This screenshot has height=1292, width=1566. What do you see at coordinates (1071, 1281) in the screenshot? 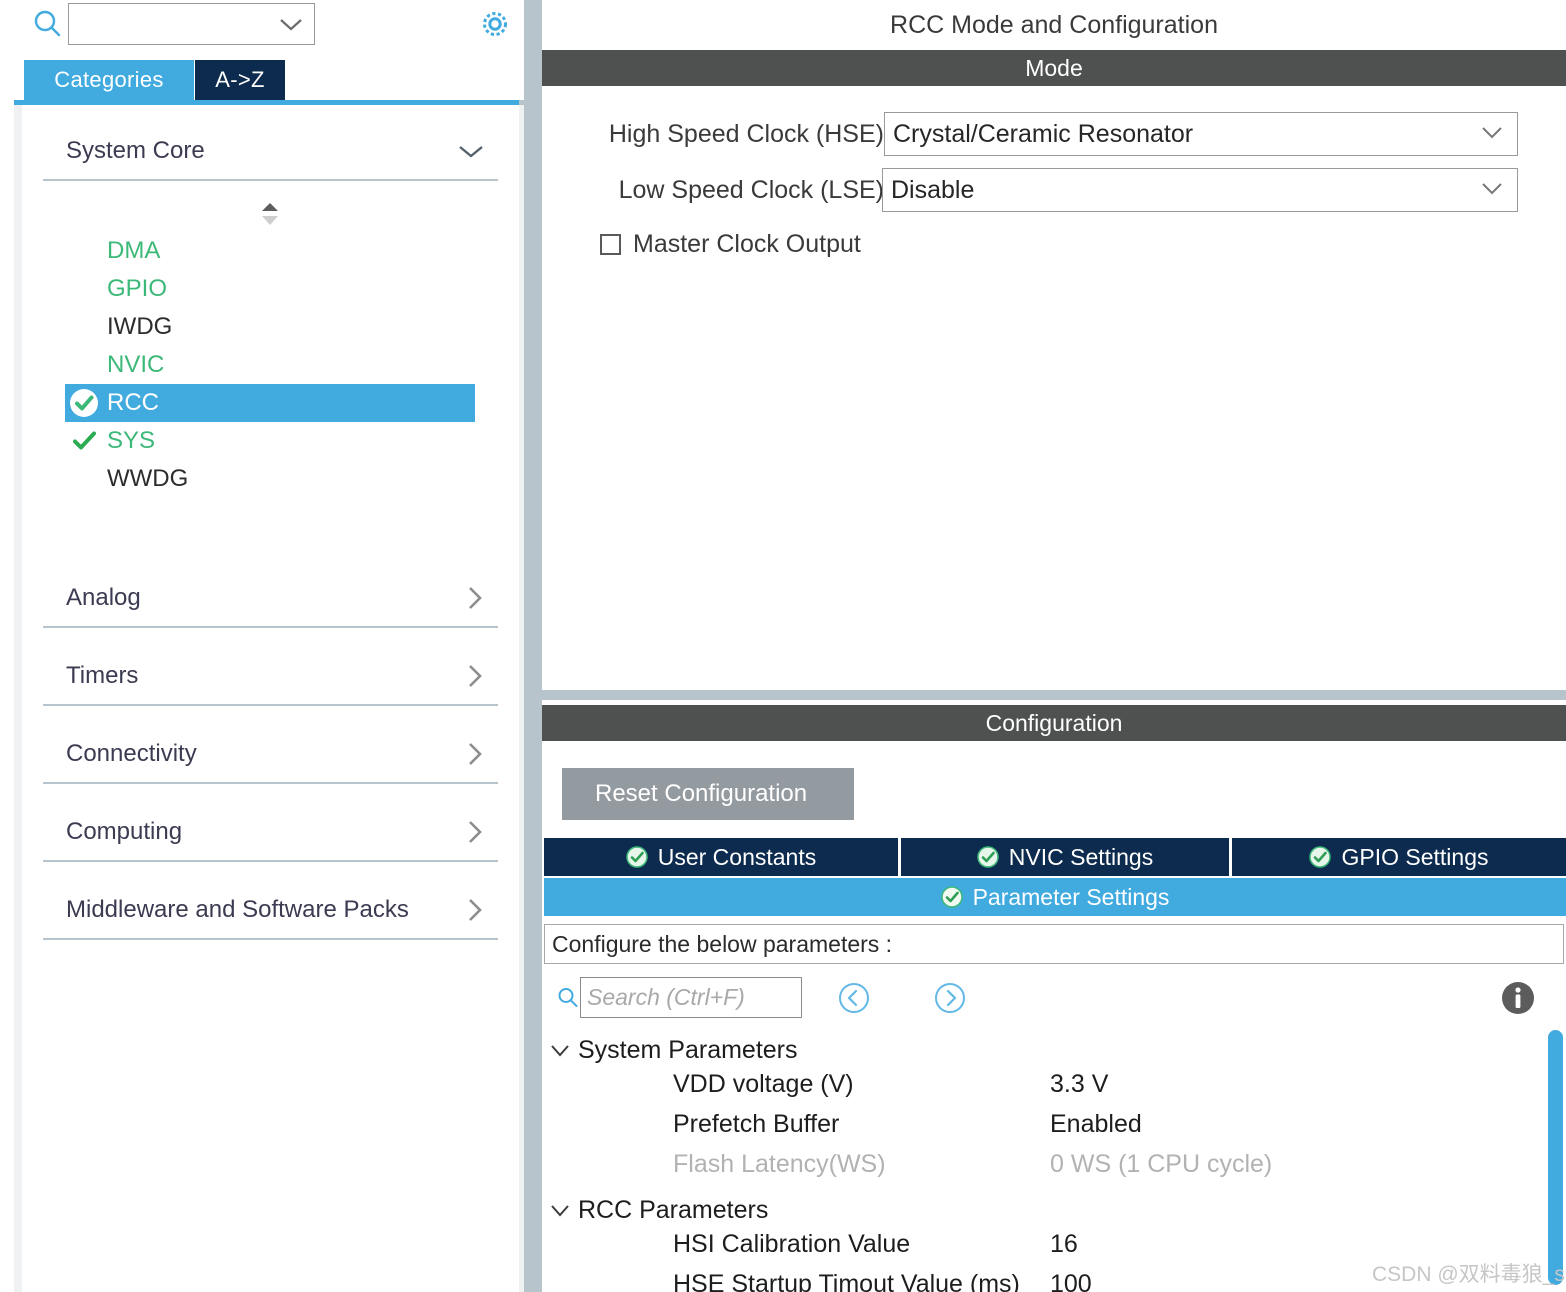
I see `param-value: 100` at bounding box center [1071, 1281].